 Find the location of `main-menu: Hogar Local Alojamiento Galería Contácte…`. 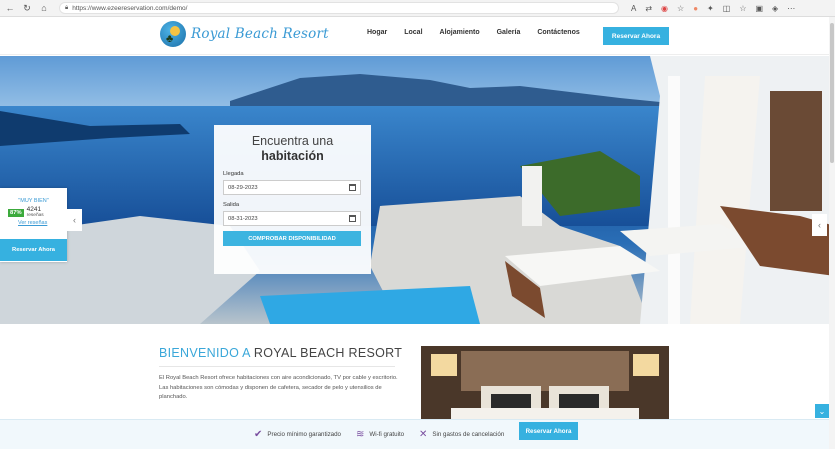

main-menu: Hogar Local Alojamiento Galería Contácte… is located at coordinates (482, 32).